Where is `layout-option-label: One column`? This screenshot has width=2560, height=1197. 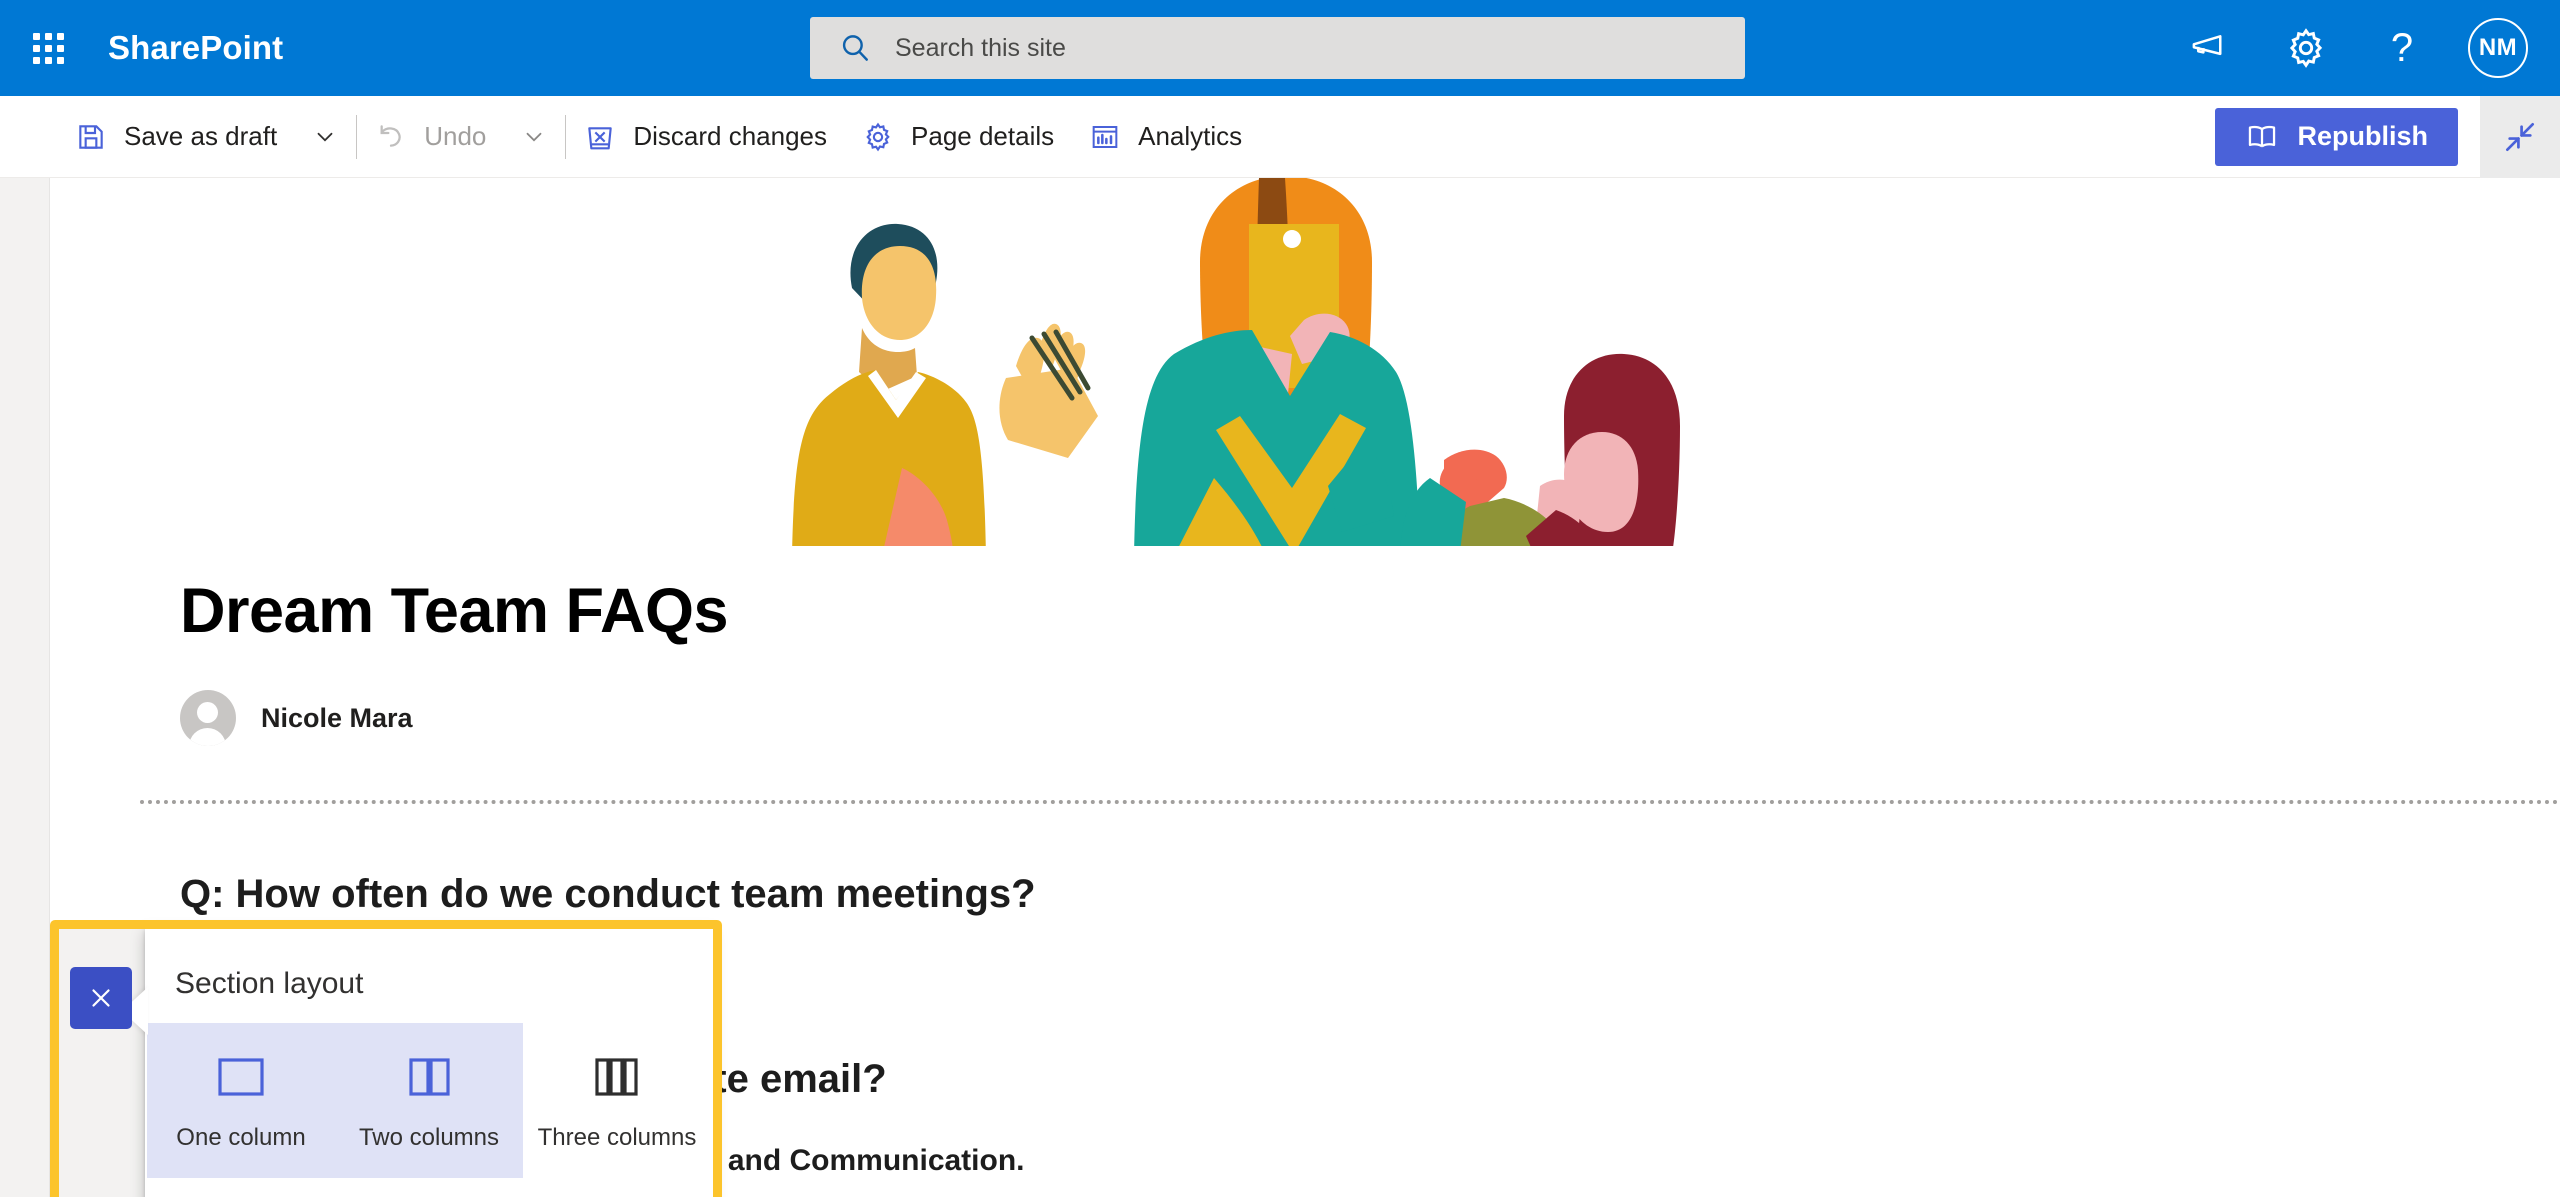
layout-option-label: One column is located at coordinates (241, 1137).